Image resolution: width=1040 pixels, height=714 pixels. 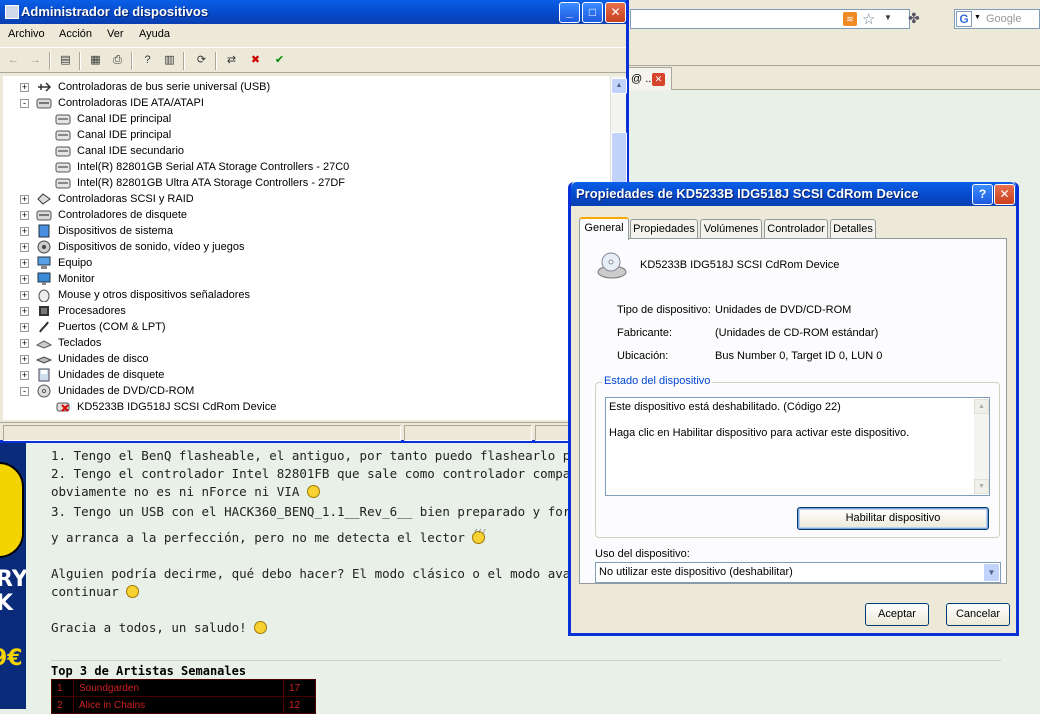 What do you see at coordinates (80, 343) in the screenshot?
I see `tree-node-label: Teclados` at bounding box center [80, 343].